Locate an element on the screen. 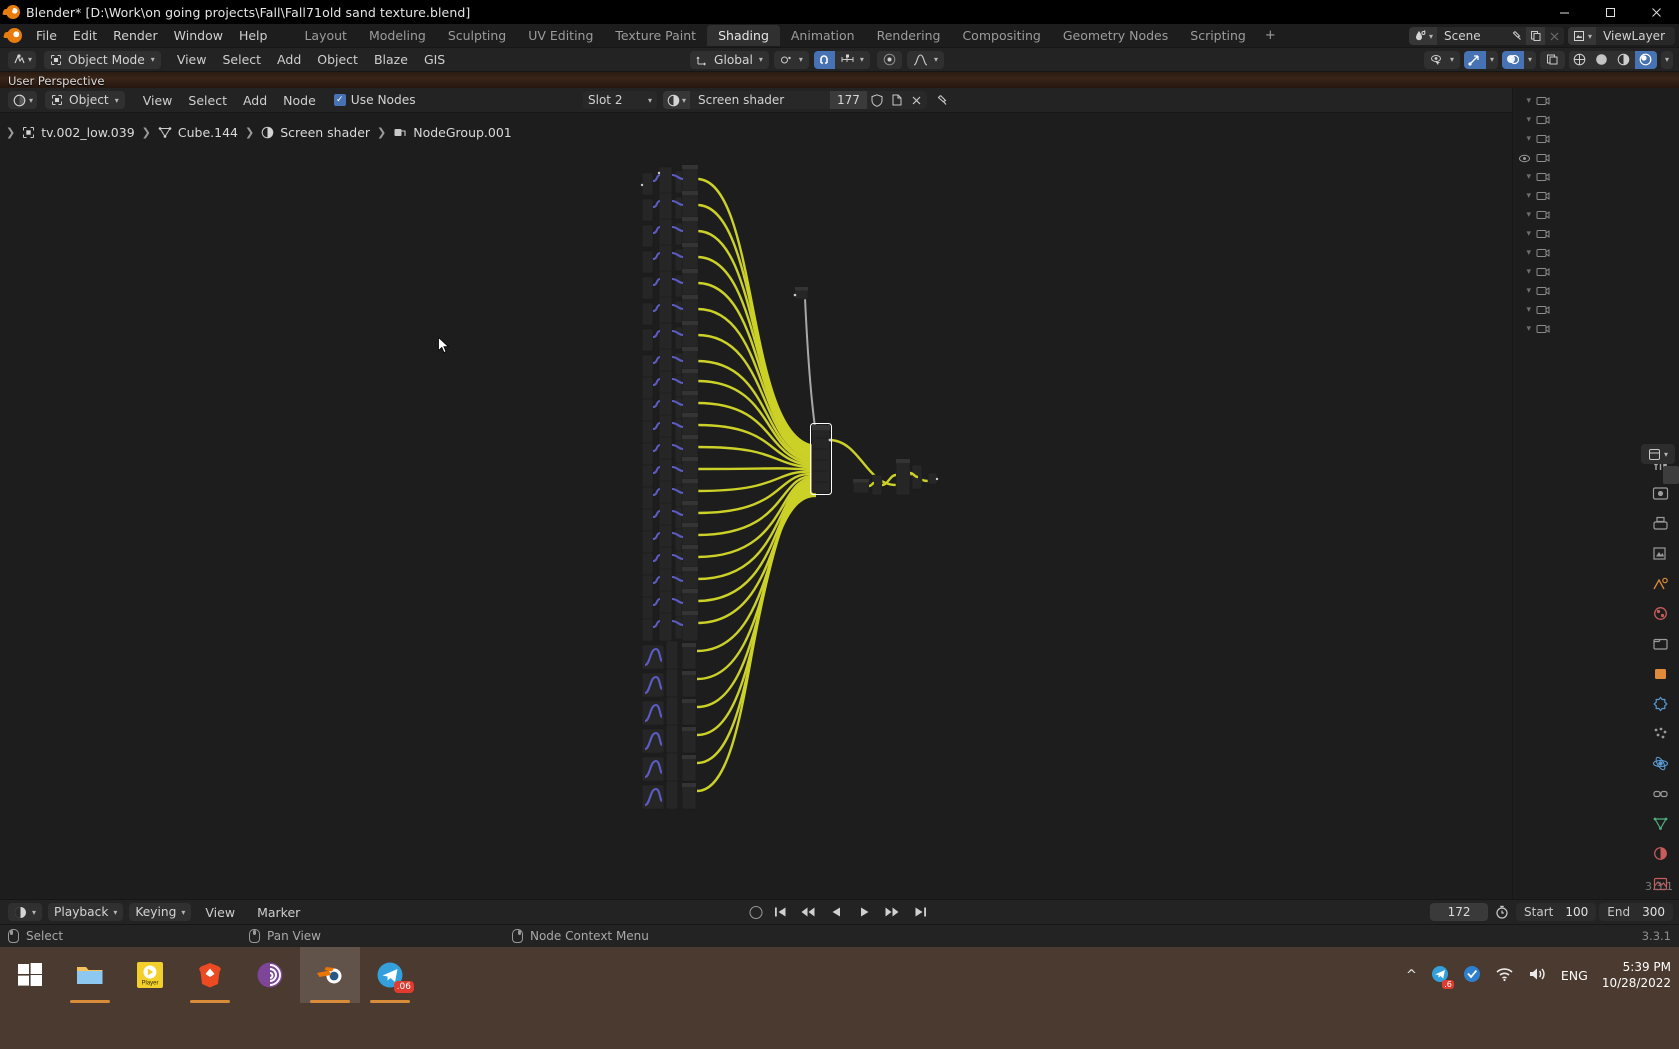 This screenshot has width=1679, height=1049. magnet-icon is located at coordinates (824, 59).